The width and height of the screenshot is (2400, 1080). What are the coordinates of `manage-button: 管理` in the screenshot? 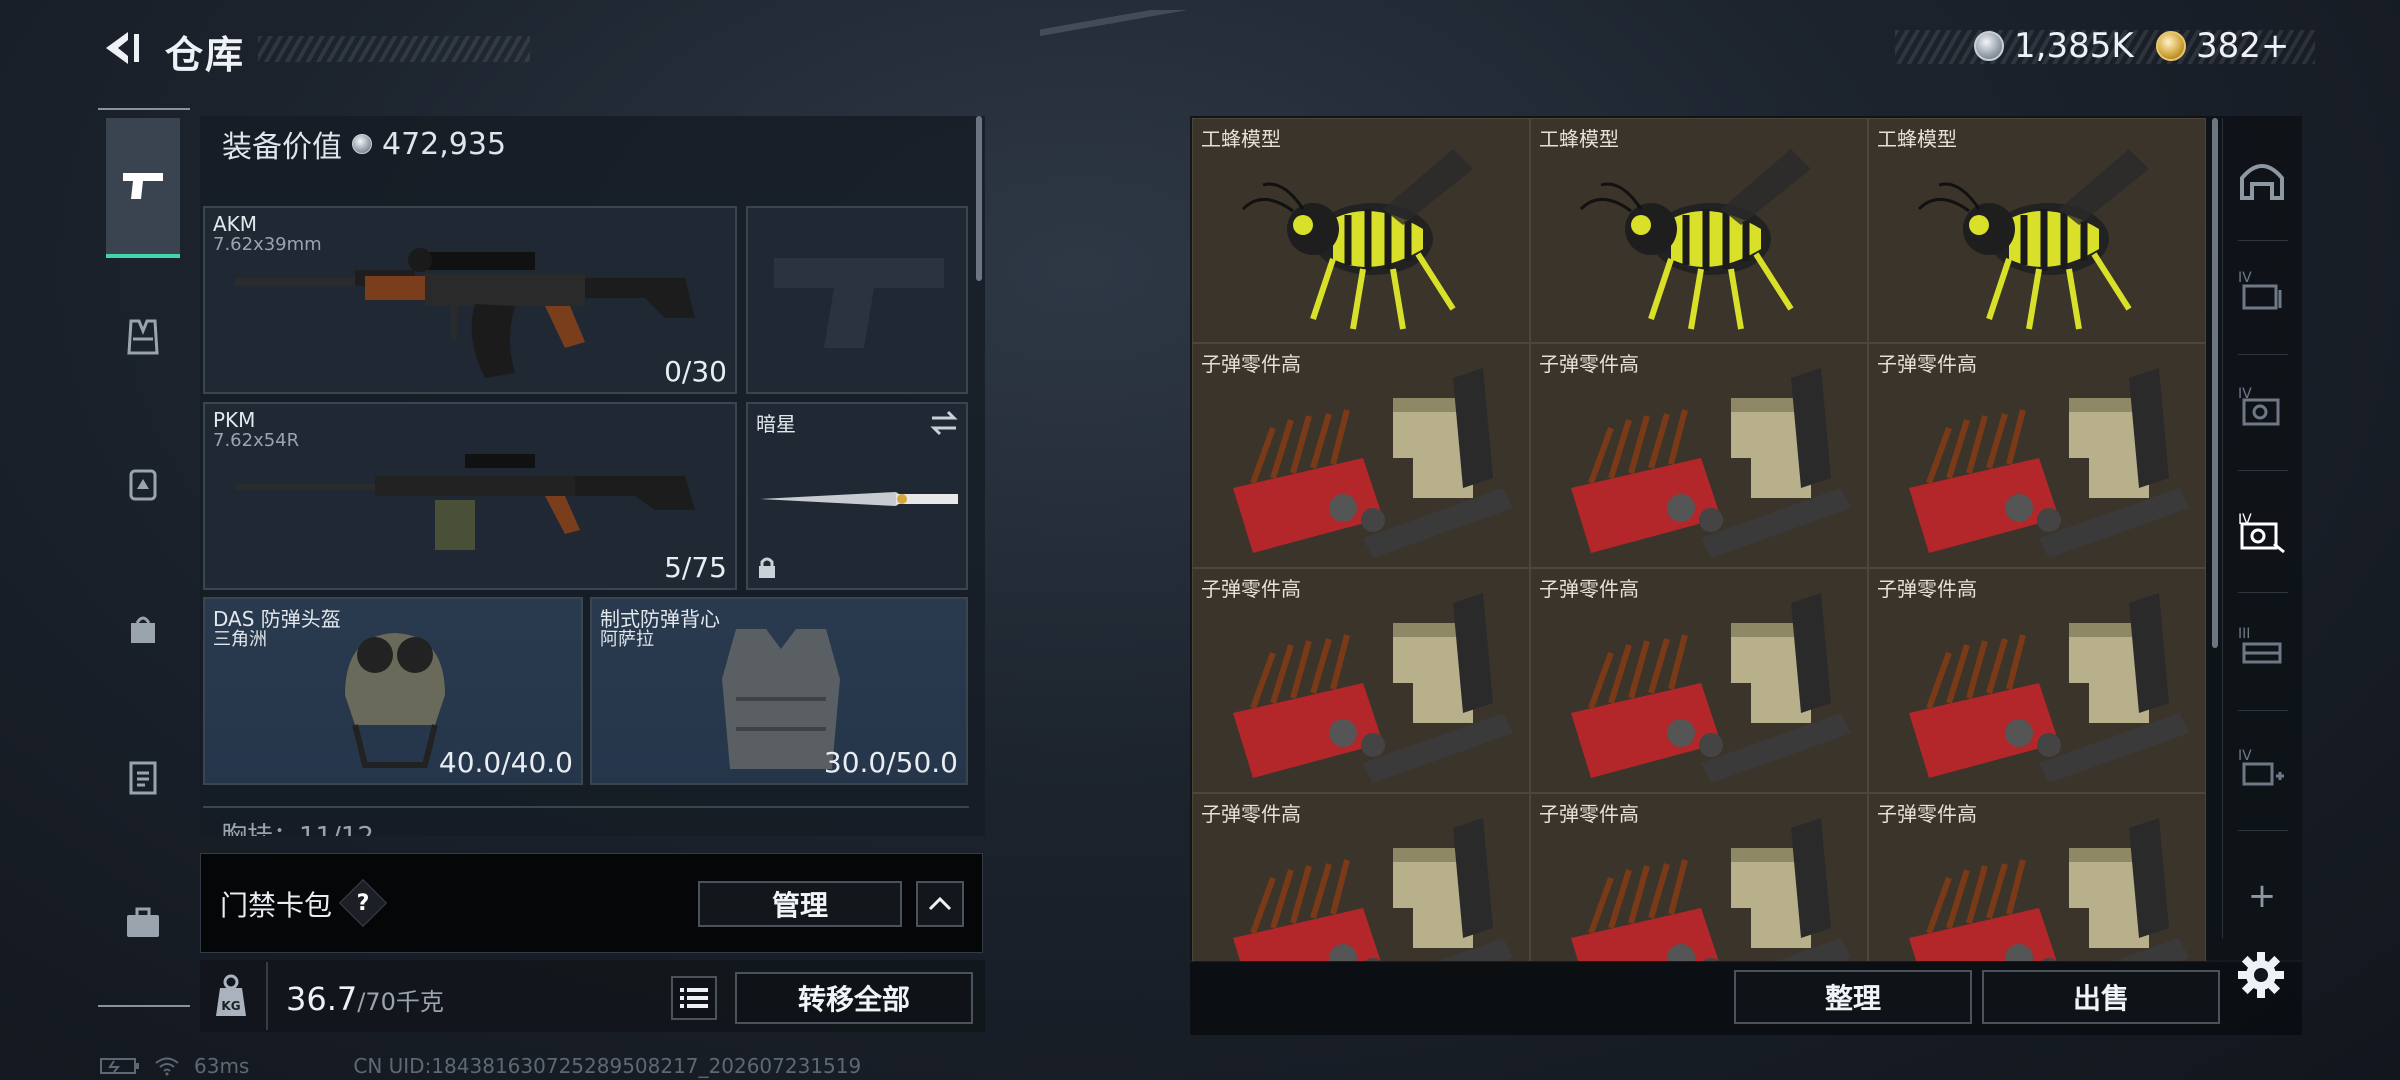 It's located at (800, 904).